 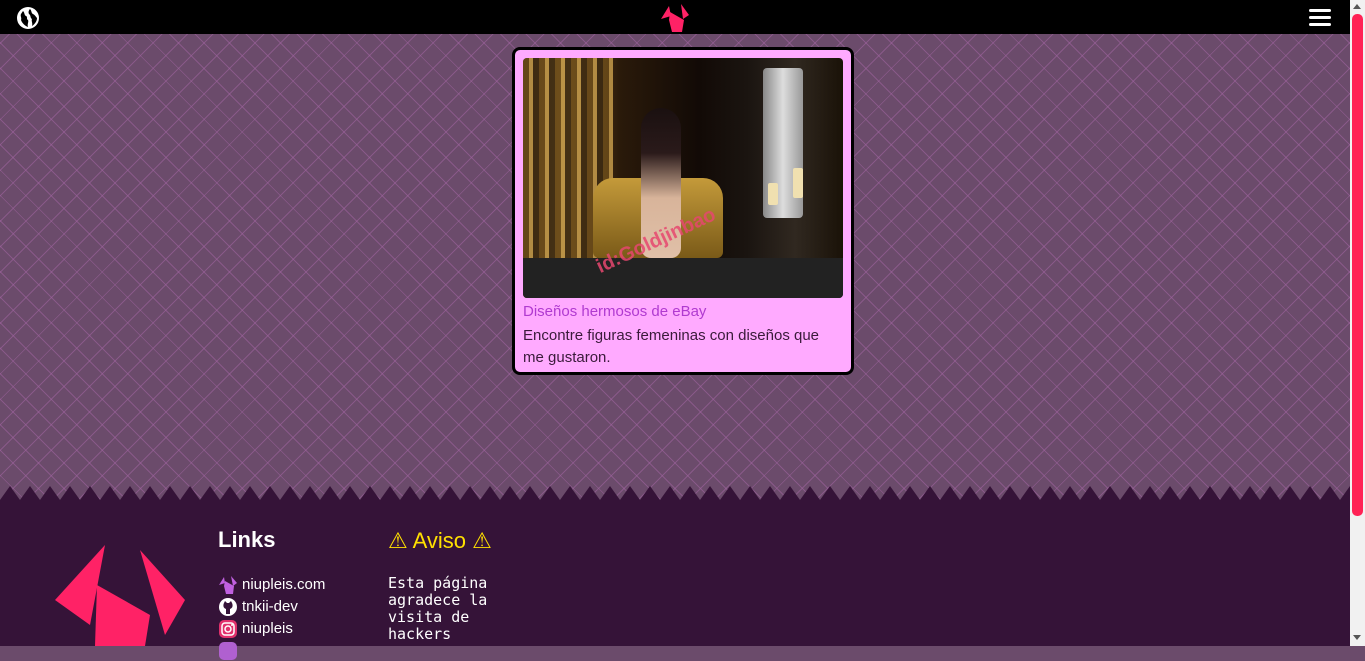 What do you see at coordinates (267, 628) in the screenshot?
I see `link-label: niupleis` at bounding box center [267, 628].